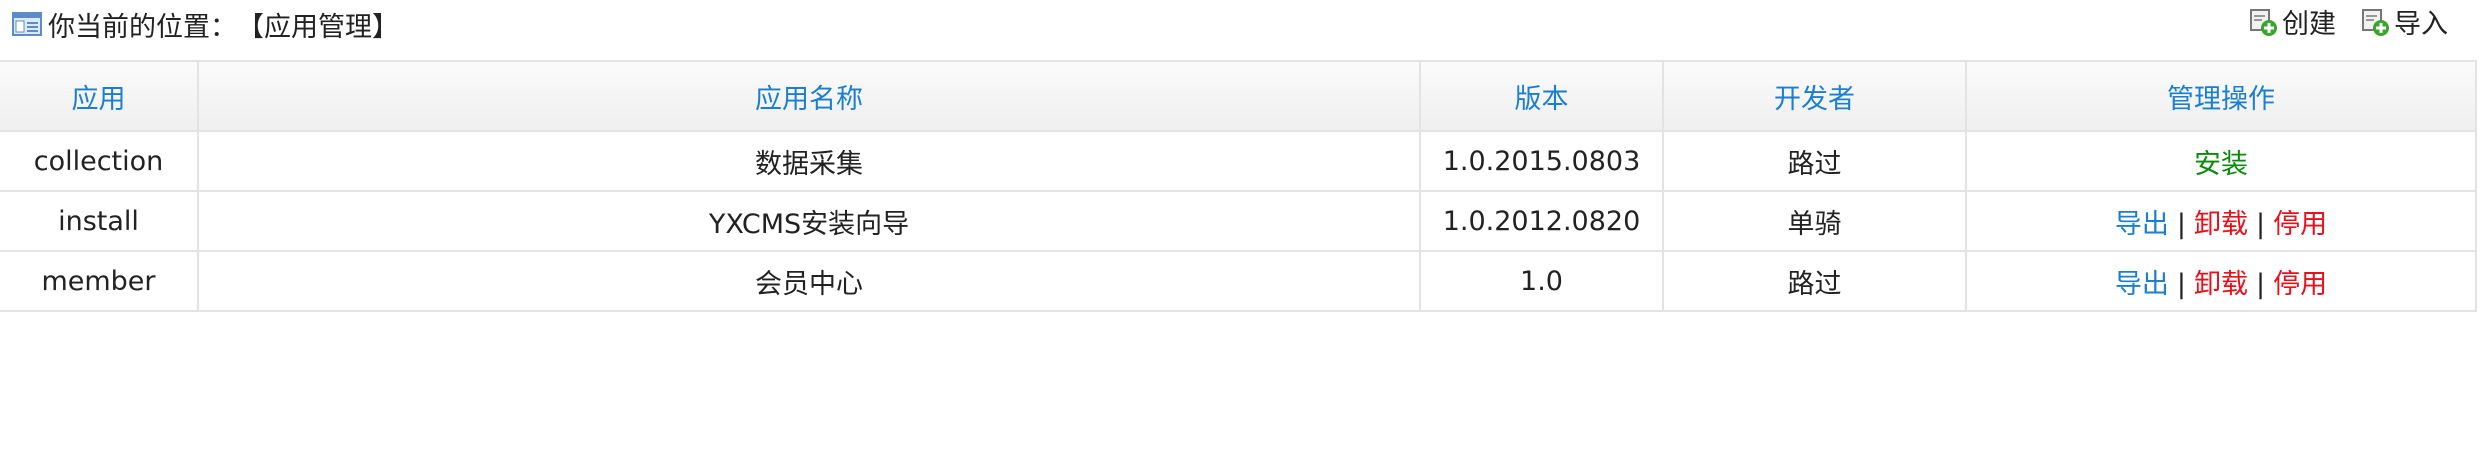 Image resolution: width=2484 pixels, height=476 pixels. Describe the element at coordinates (1242, 30) in the screenshot. I see `top-bar: 你当前的位置： 【应用管理】 创建 导入` at that location.